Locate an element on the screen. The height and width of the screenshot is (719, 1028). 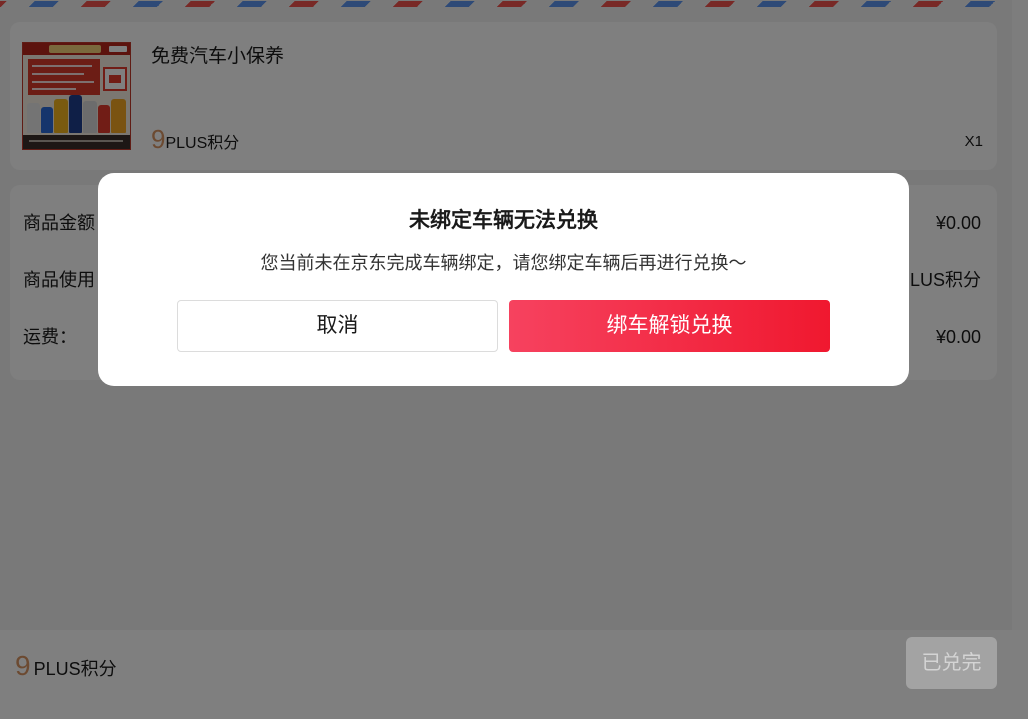
dialog-message: 您当前未在京东完成车辆绑定，请您绑定车辆后再进行兑换～ is located at coordinates (503, 263).